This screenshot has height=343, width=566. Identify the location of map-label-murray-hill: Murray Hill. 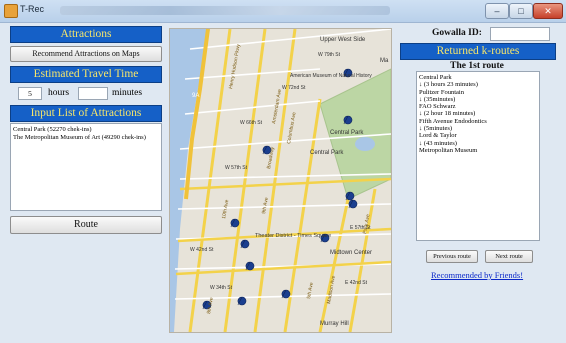
(334, 324).